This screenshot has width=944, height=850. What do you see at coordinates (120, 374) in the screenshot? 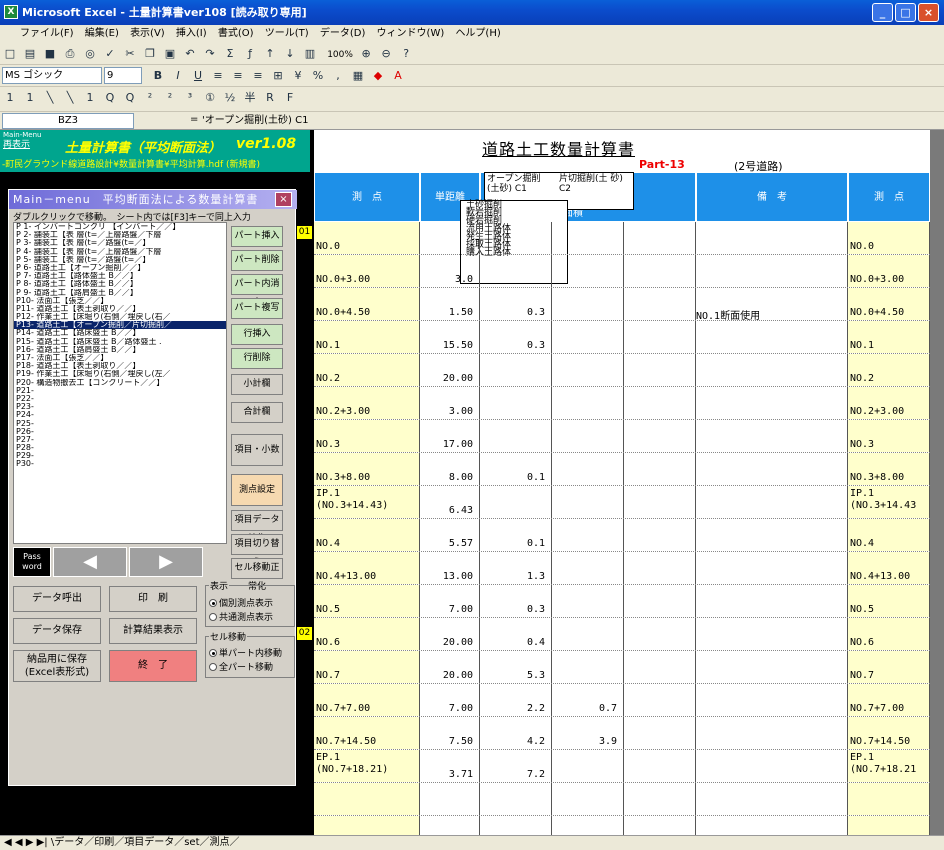
I see `part-list-item: P19- 作業土工【床堀り(右側／埋戻し(左／` at bounding box center [120, 374].